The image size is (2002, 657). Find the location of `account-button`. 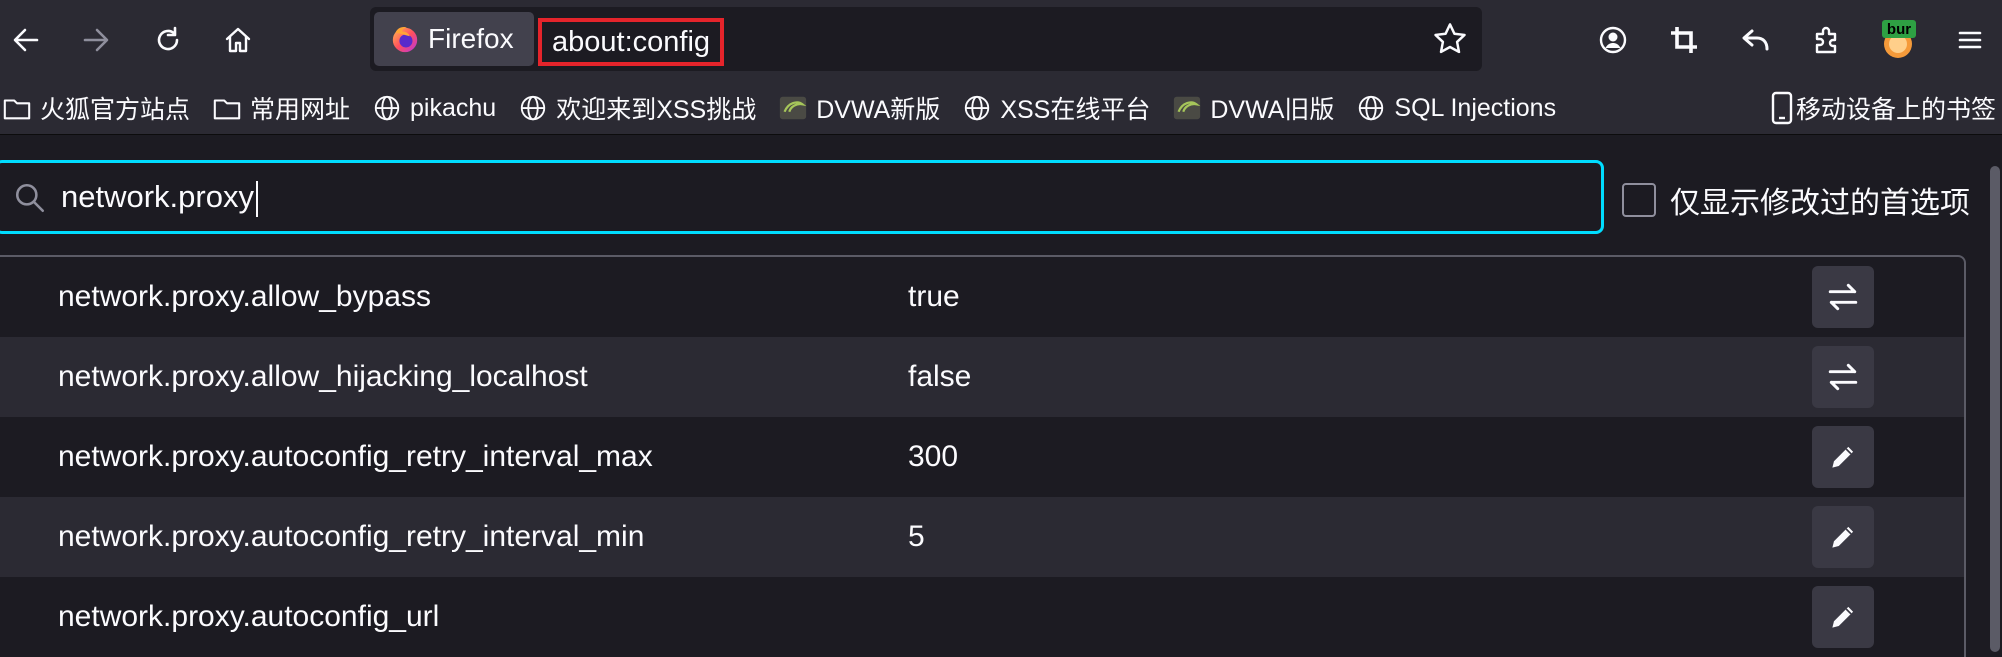

account-button is located at coordinates (1613, 40).